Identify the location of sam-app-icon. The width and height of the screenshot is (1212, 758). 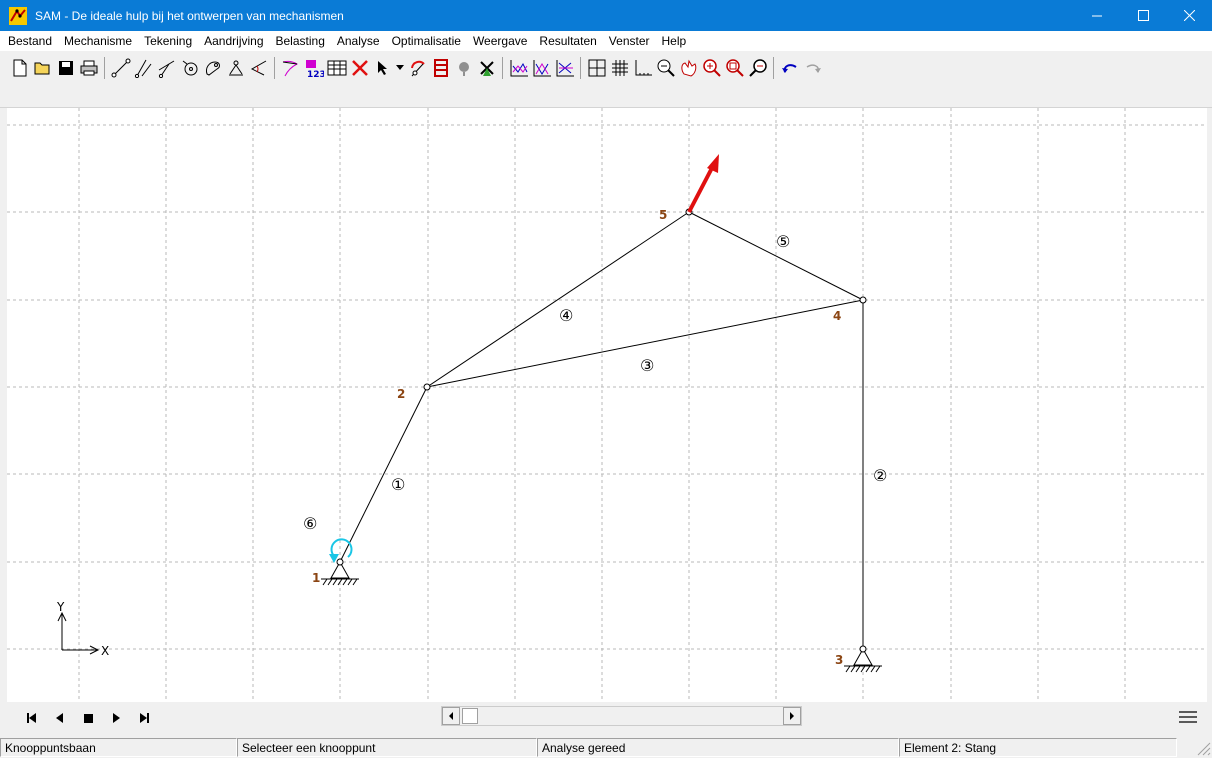
(18, 15).